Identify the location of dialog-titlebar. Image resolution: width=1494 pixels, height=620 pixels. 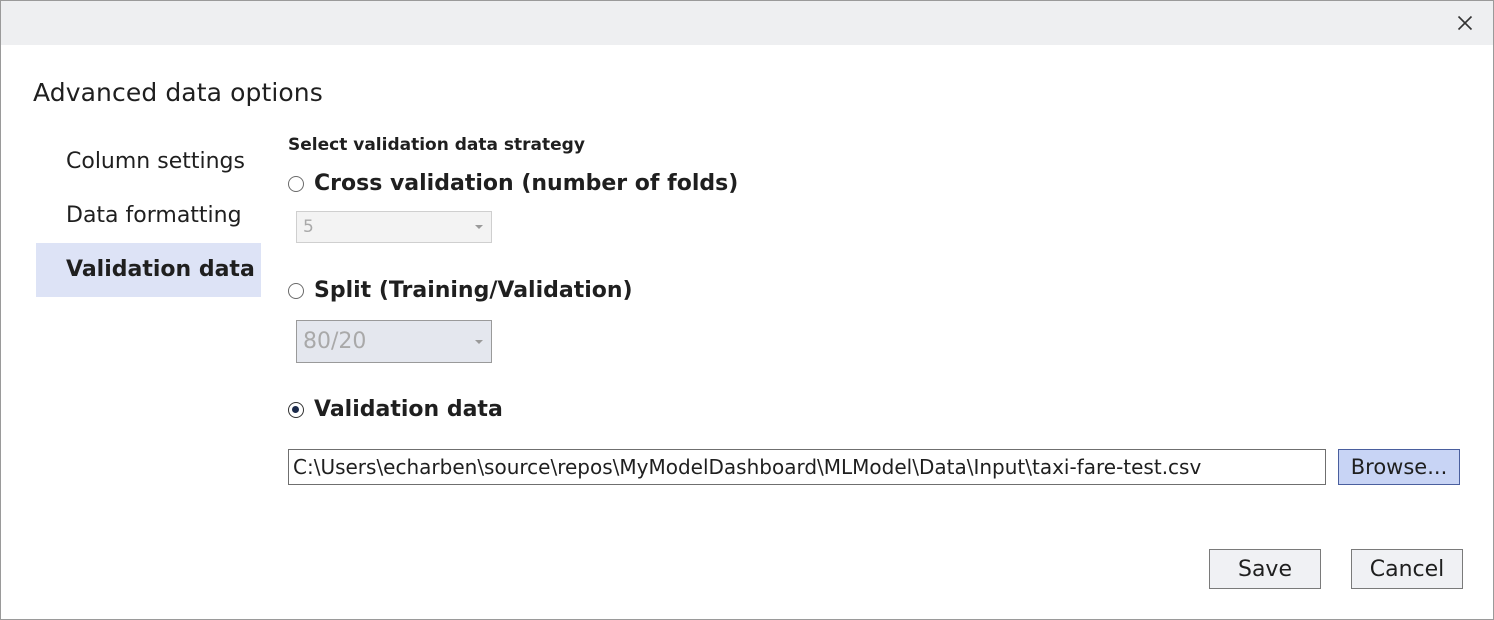
(747, 23).